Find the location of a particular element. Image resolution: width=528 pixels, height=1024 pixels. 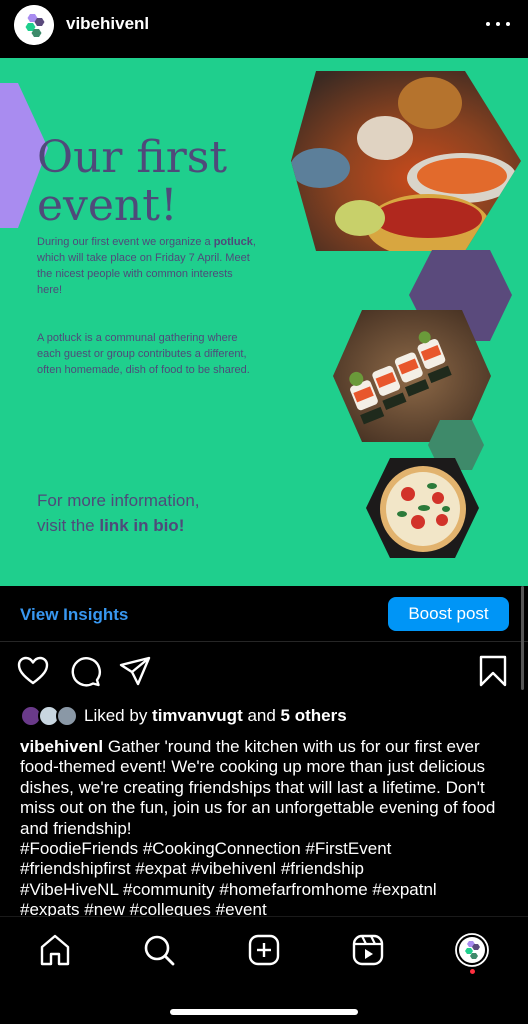

post-actions is located at coordinates (264, 674).